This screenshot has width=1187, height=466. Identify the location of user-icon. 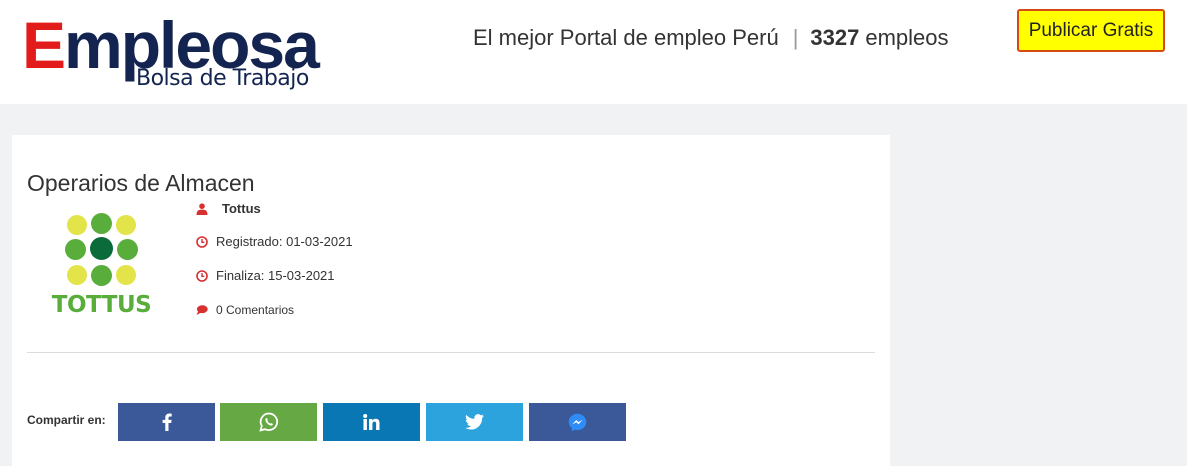
(202, 209).